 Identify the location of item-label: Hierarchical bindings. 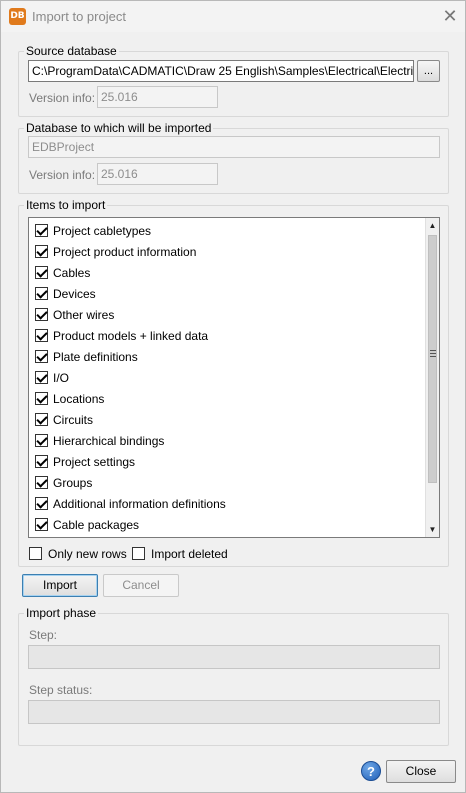
(109, 441).